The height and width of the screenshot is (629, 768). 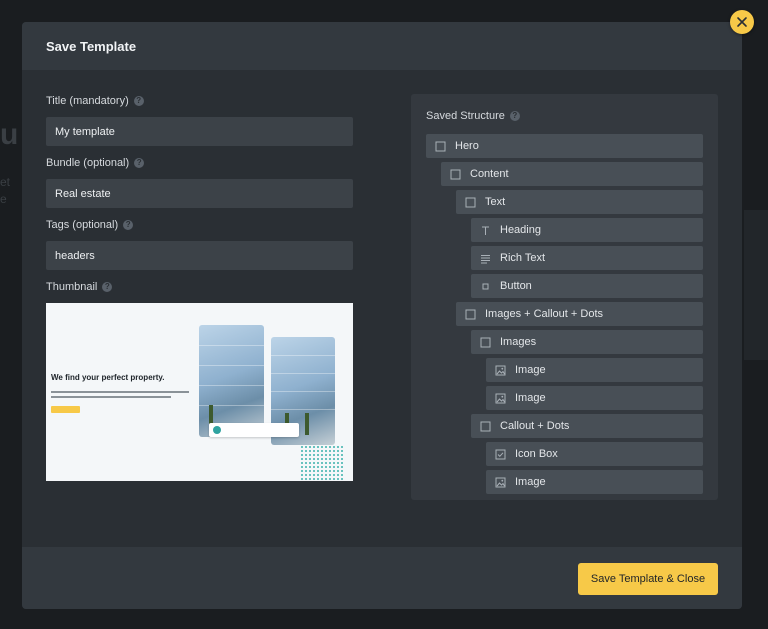 I want to click on structure-tree-item: Content, so click(x=572, y=174).